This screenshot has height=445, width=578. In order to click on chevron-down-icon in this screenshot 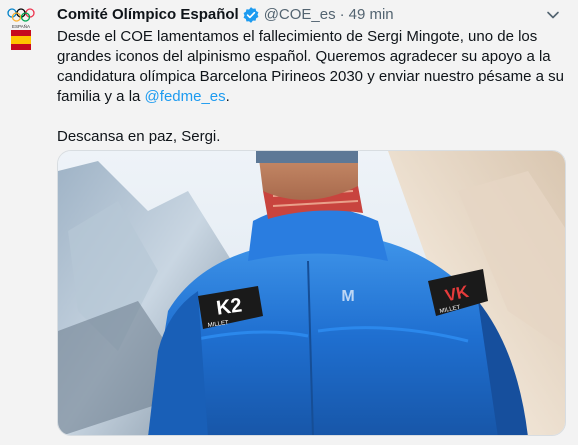, I will do `click(553, 15)`.